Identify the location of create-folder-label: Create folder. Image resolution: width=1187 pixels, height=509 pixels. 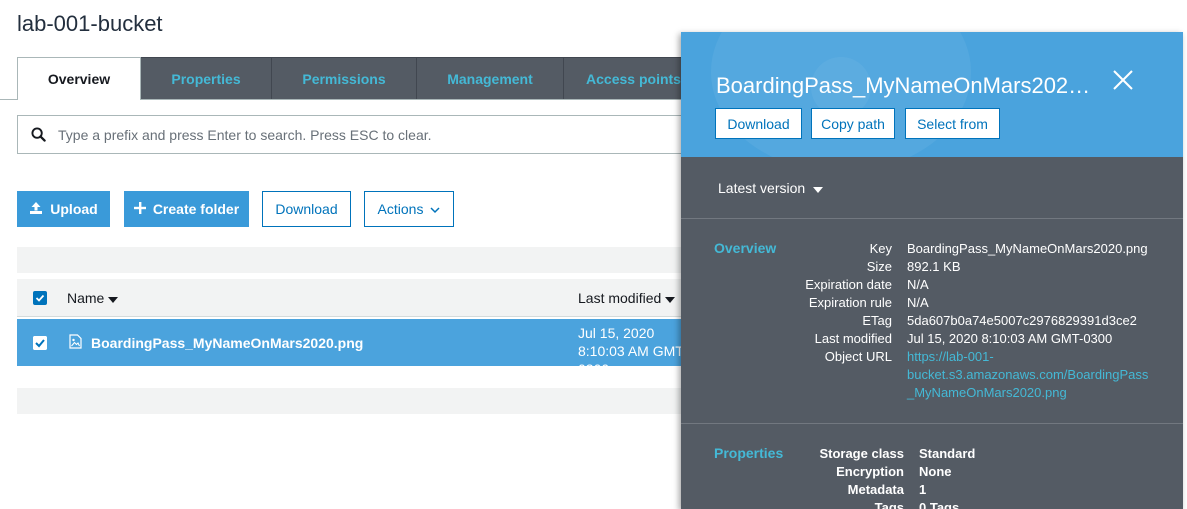
(196, 209).